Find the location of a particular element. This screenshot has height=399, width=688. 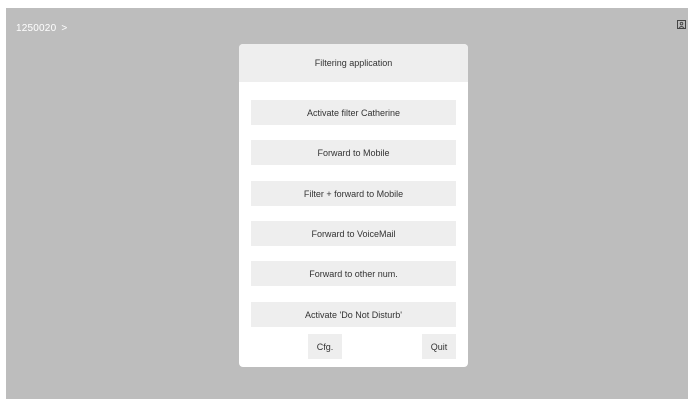

config-button: Cfg. is located at coordinates (325, 346).